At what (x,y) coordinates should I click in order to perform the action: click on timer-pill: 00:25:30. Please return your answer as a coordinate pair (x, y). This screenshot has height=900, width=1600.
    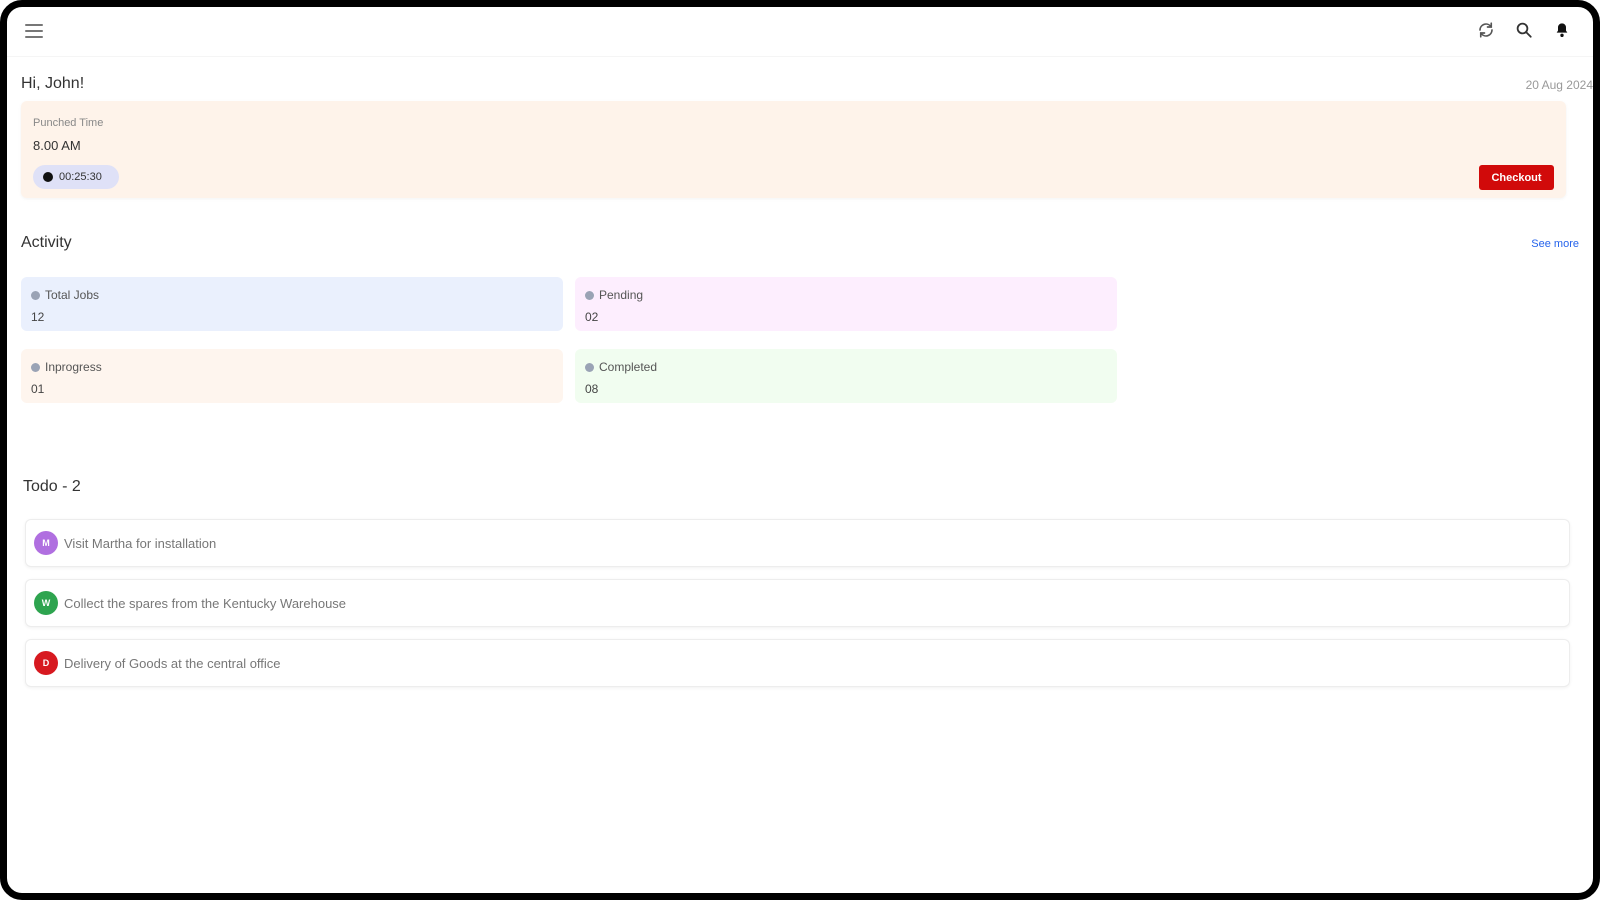
    Looking at the image, I should click on (76, 177).